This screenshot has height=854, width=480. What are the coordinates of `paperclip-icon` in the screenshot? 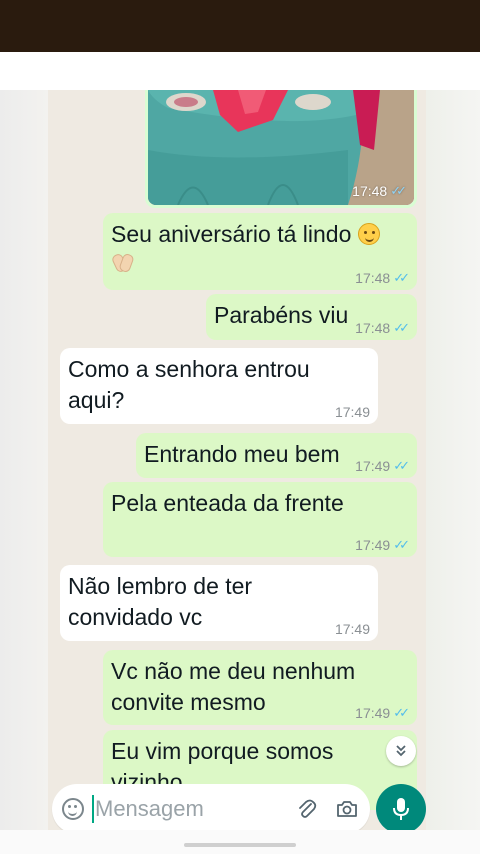 It's located at (308, 808).